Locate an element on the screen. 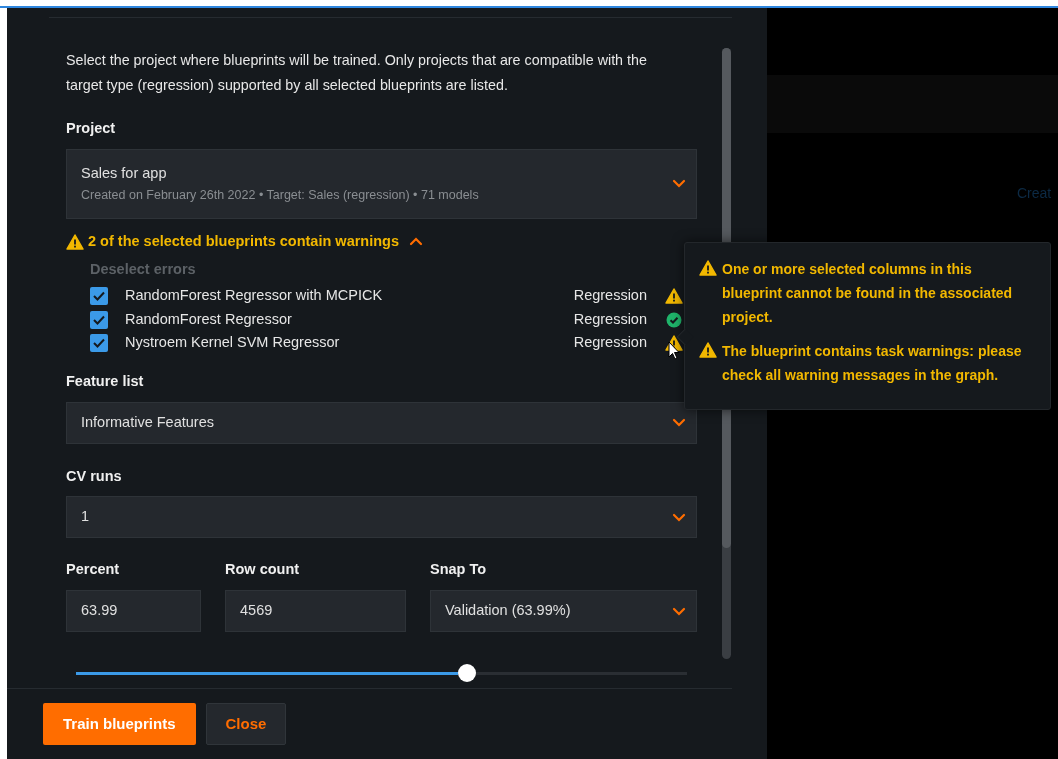 This screenshot has height=759, width=1058. blueprint-name: RandomForest Regressor with MCPICK is located at coordinates (254, 296).